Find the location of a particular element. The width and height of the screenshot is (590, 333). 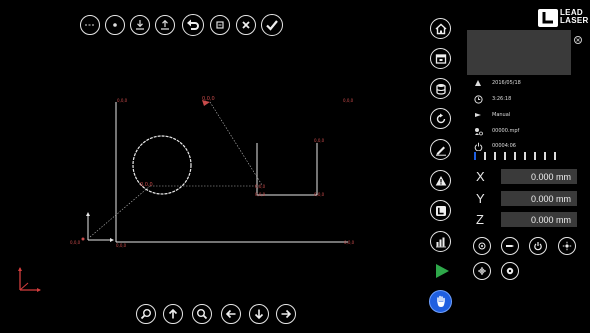

undo-button is located at coordinates (193, 25).